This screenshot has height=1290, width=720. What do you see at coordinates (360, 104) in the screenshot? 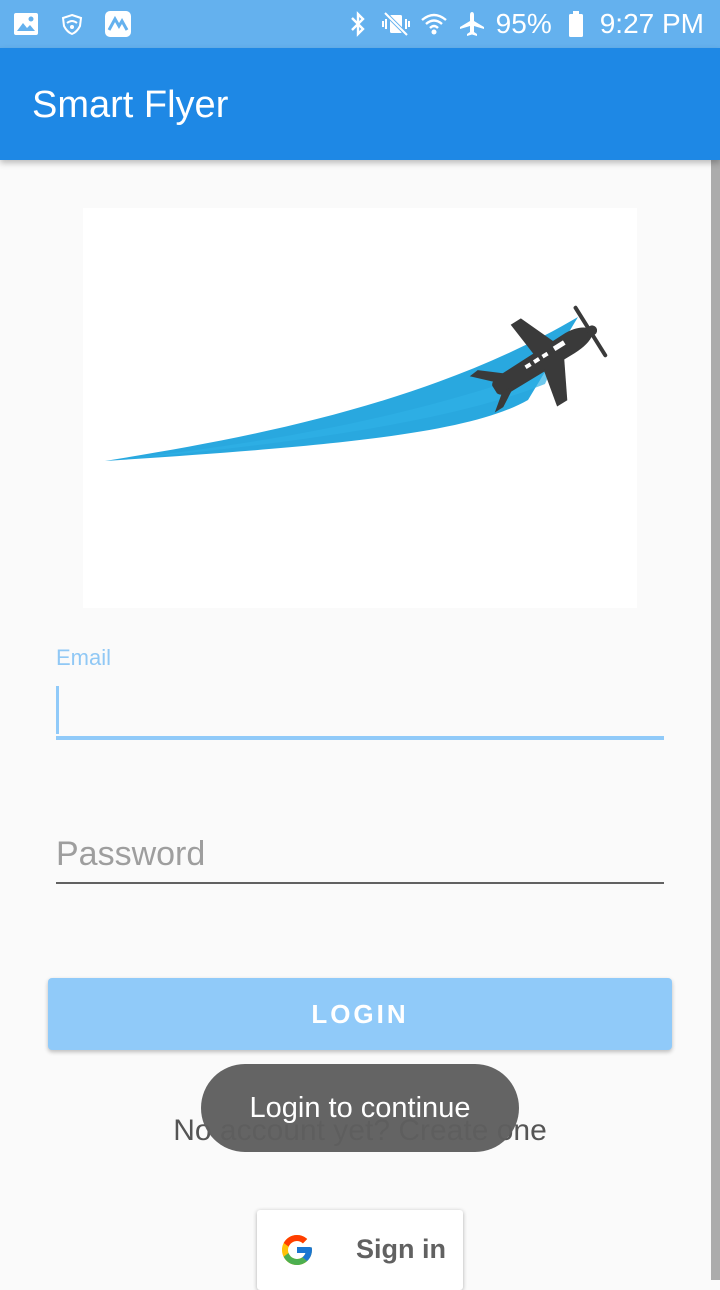
I see `app-bar: Smart Flyer` at bounding box center [360, 104].